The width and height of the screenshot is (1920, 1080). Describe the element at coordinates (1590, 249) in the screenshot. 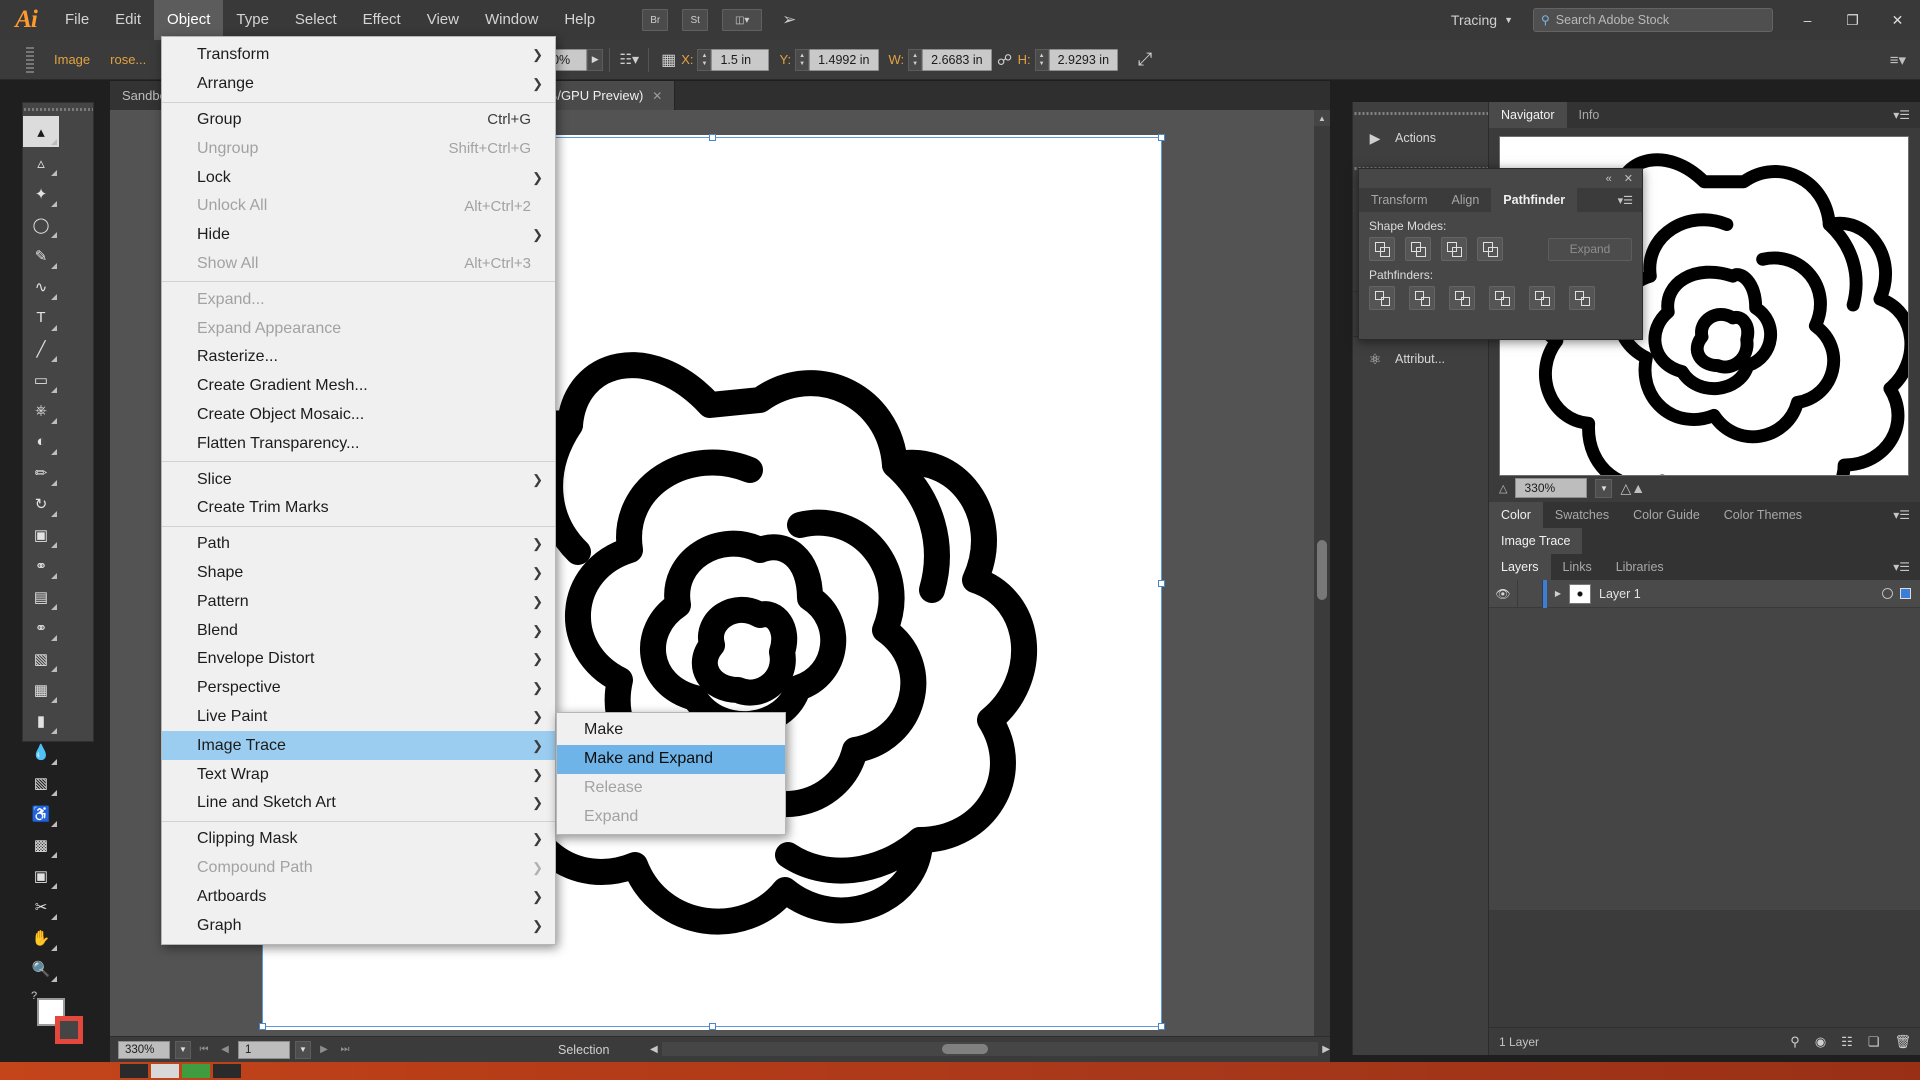

I see `pathfinder-expand-button: Expand` at that location.